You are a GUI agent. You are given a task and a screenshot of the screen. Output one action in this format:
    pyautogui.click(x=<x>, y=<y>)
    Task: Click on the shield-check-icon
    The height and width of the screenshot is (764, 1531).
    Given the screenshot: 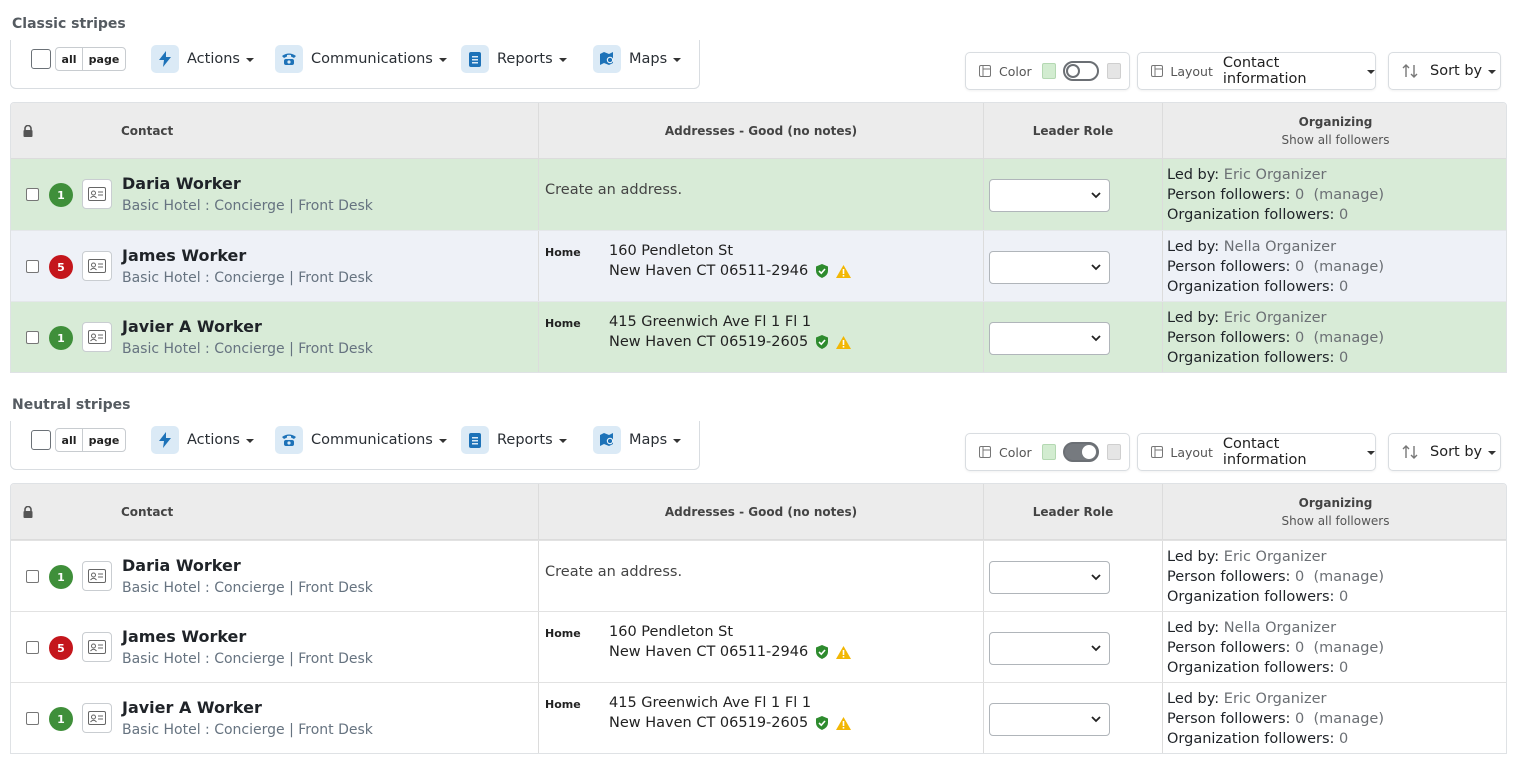 What is the action you would take?
    pyautogui.click(x=822, y=342)
    